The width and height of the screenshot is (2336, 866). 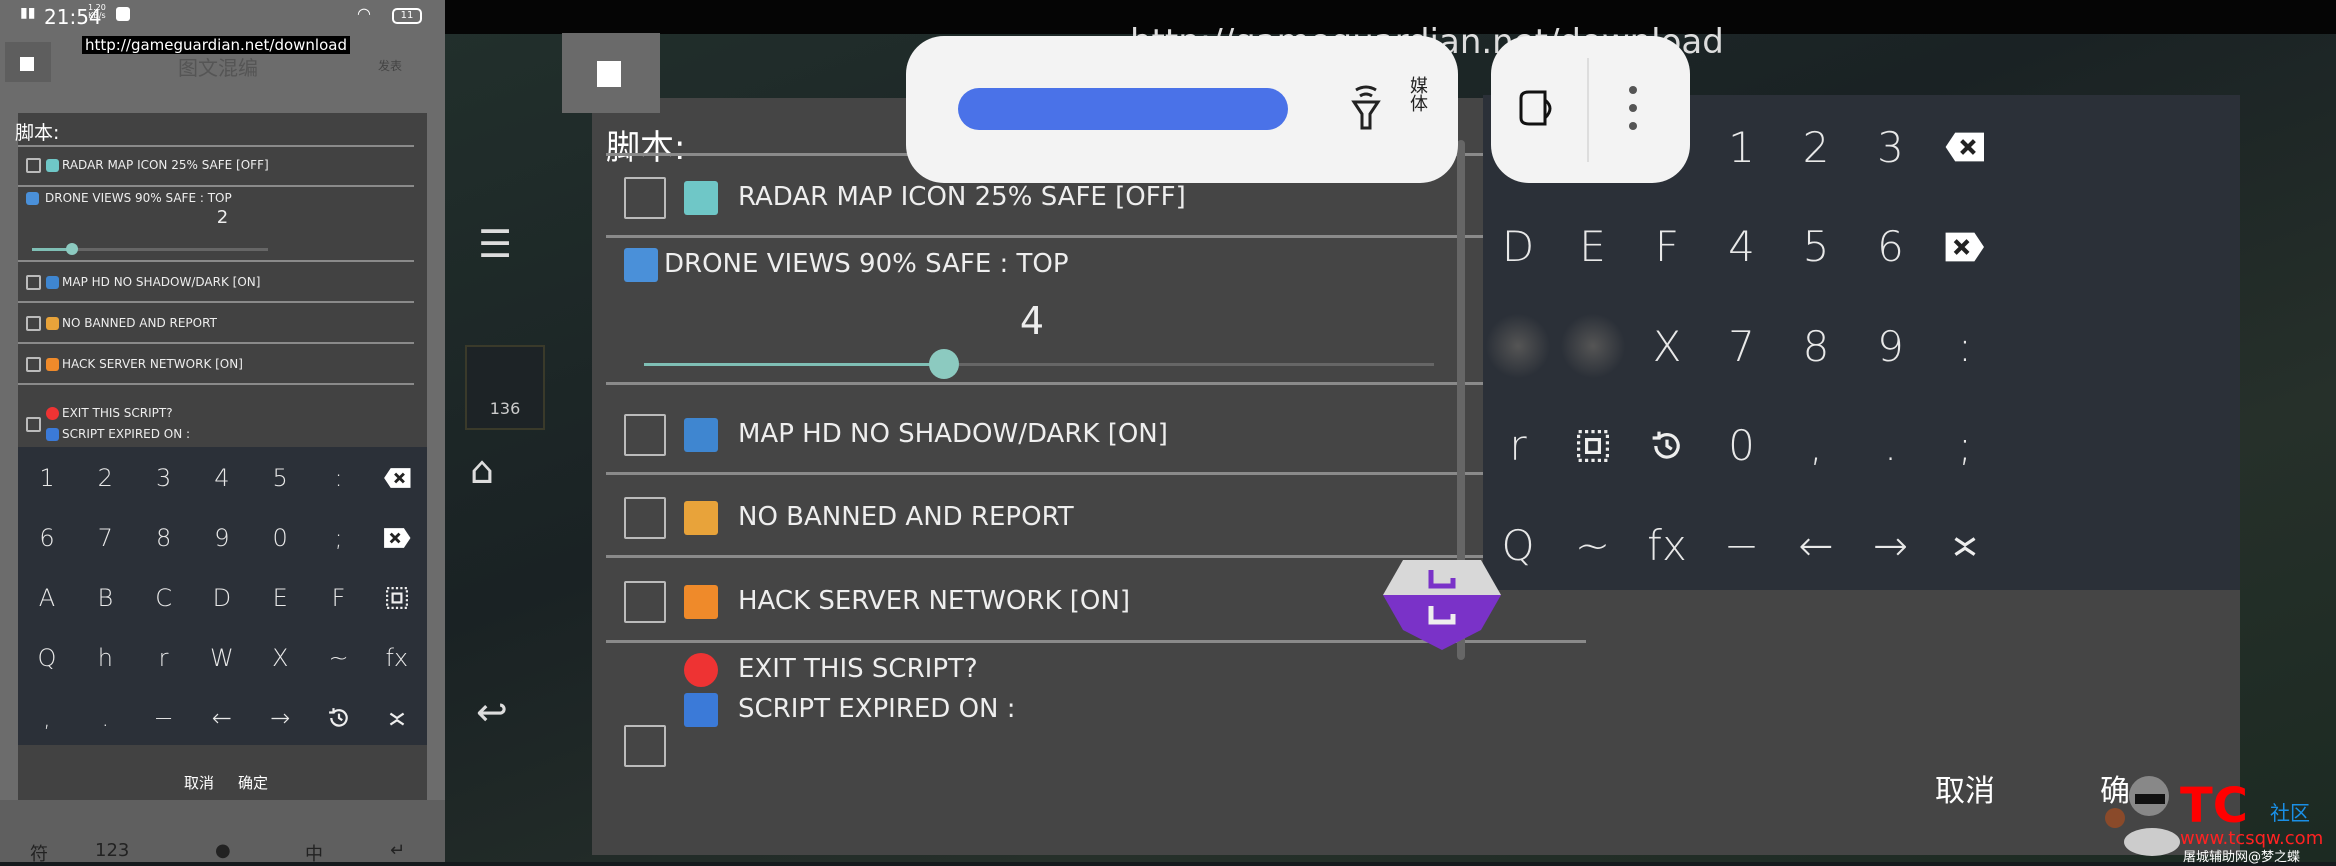 I want to click on key-0: 0, so click(x=1742, y=446).